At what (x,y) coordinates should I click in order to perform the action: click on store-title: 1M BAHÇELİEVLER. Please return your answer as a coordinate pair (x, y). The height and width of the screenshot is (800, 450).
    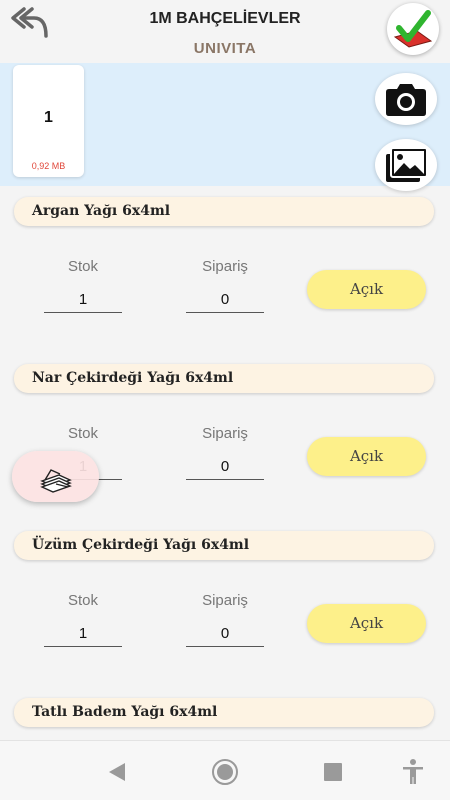
    Looking at the image, I should click on (225, 18).